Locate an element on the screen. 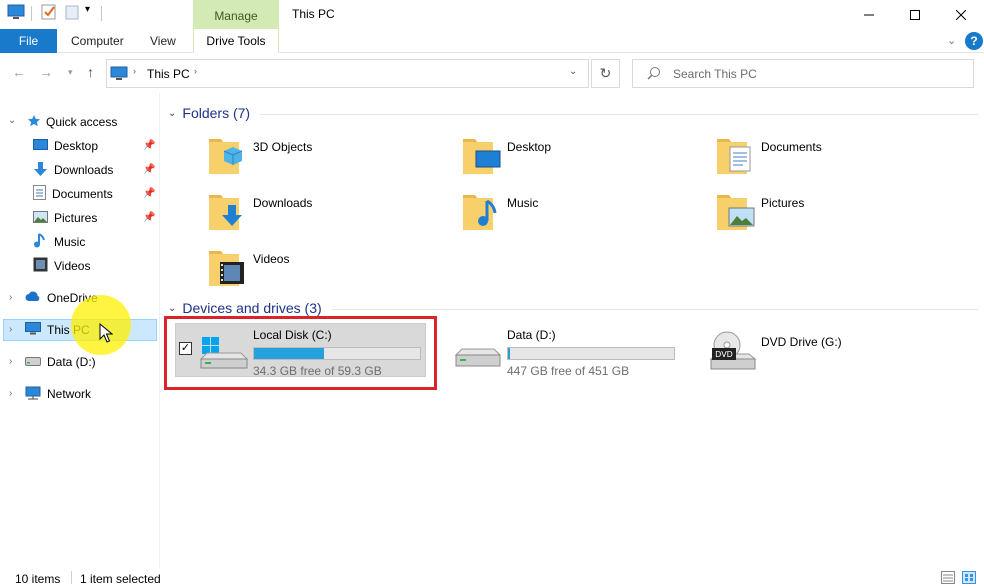  downloads-icon is located at coordinates (40, 170).